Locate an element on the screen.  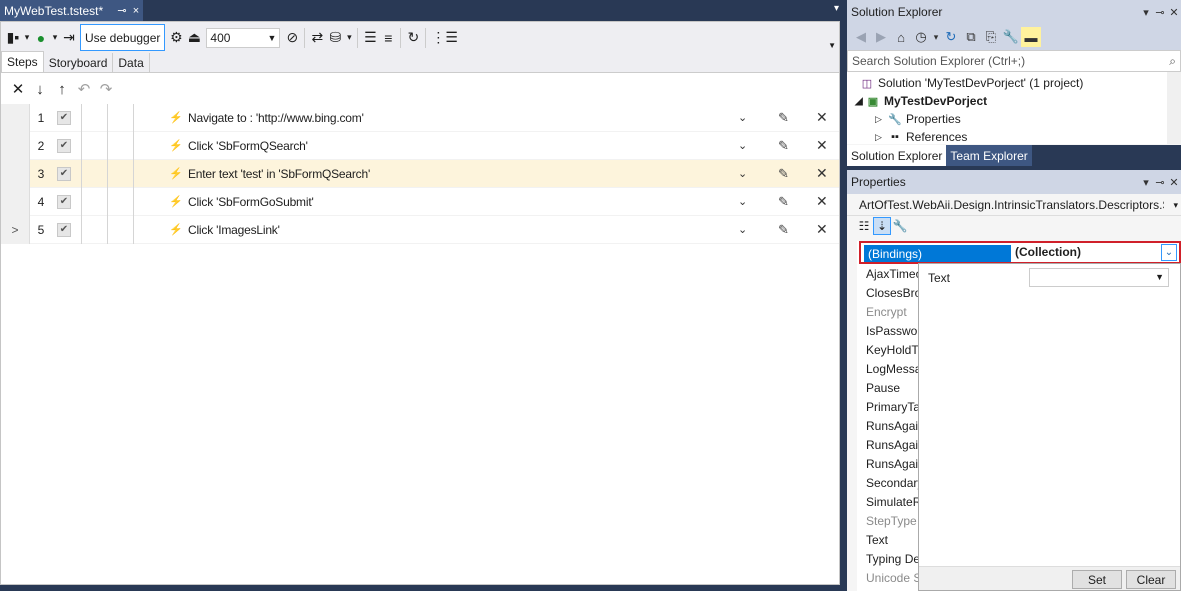
table-row: 4 ✔ ⚡ Click 'SbFormGoSubmit' ⌄ ✎ ✕ is located at coordinates (420, 201).